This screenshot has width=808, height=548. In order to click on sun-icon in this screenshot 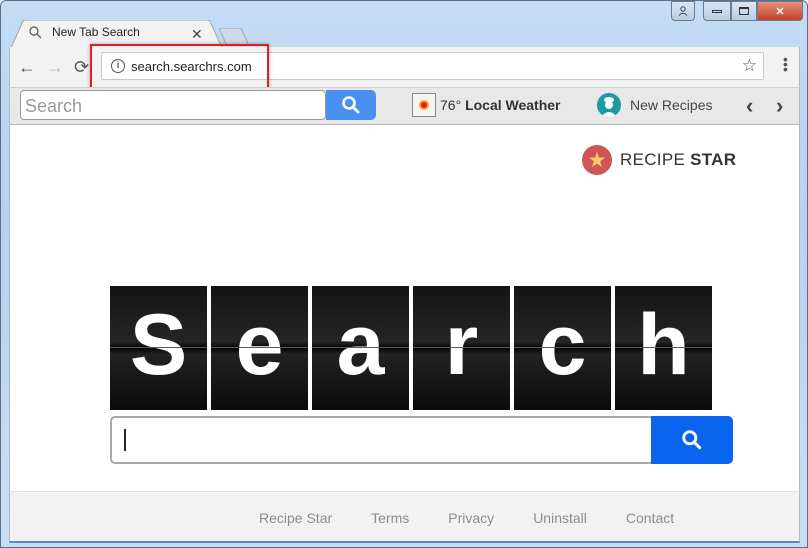, I will do `click(424, 105)`.